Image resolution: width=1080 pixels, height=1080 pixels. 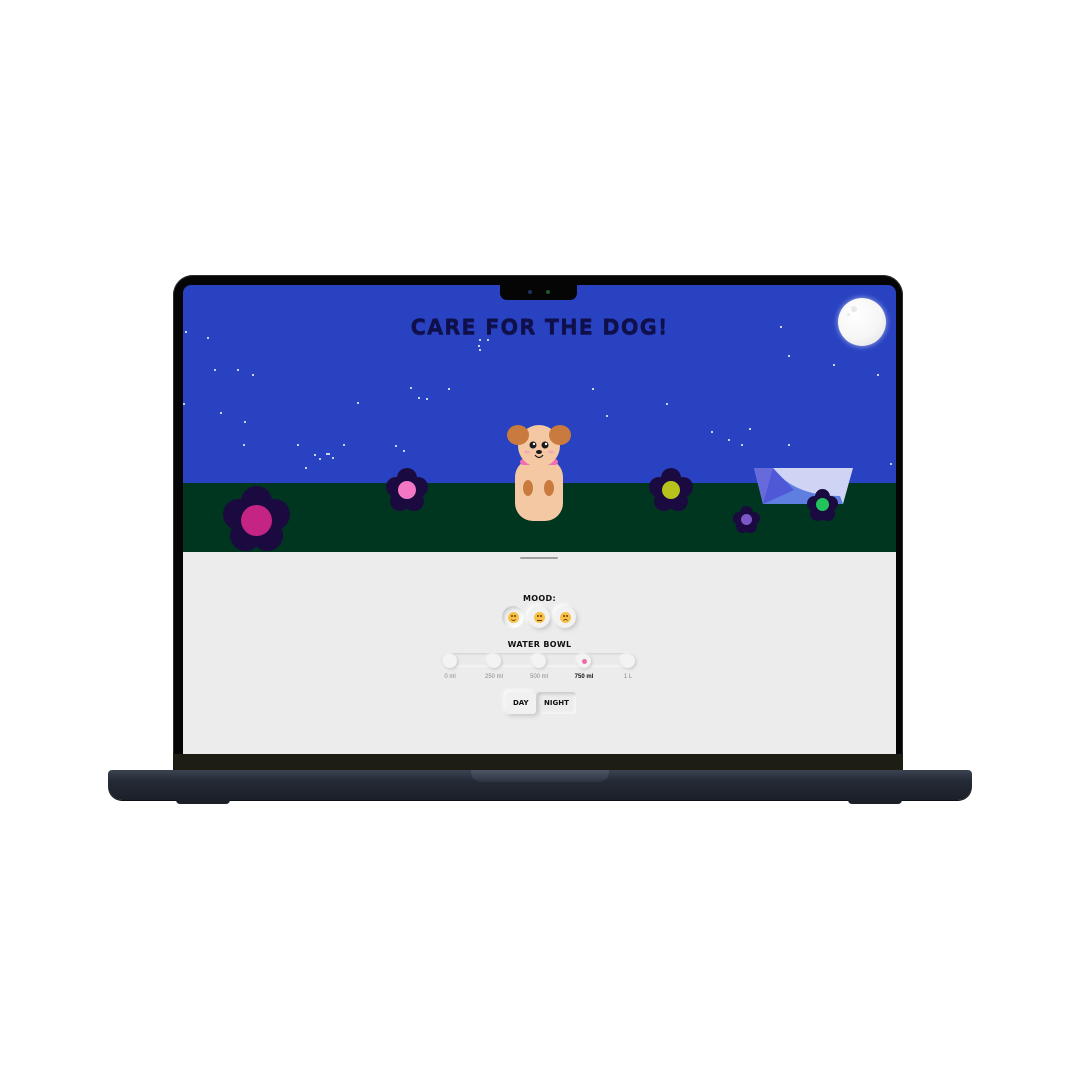 What do you see at coordinates (539, 598) in the screenshot?
I see `mood-label: MOOD:` at bounding box center [539, 598].